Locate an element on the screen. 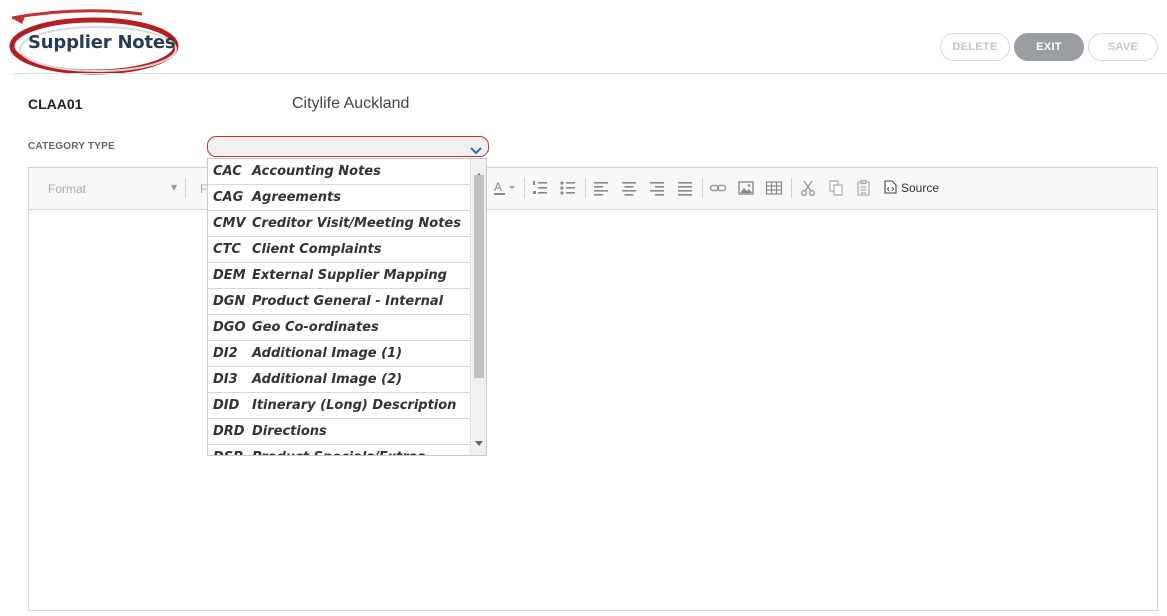 This screenshot has width=1167, height=616. option-description: Product Specials/Extras is located at coordinates (338, 452).